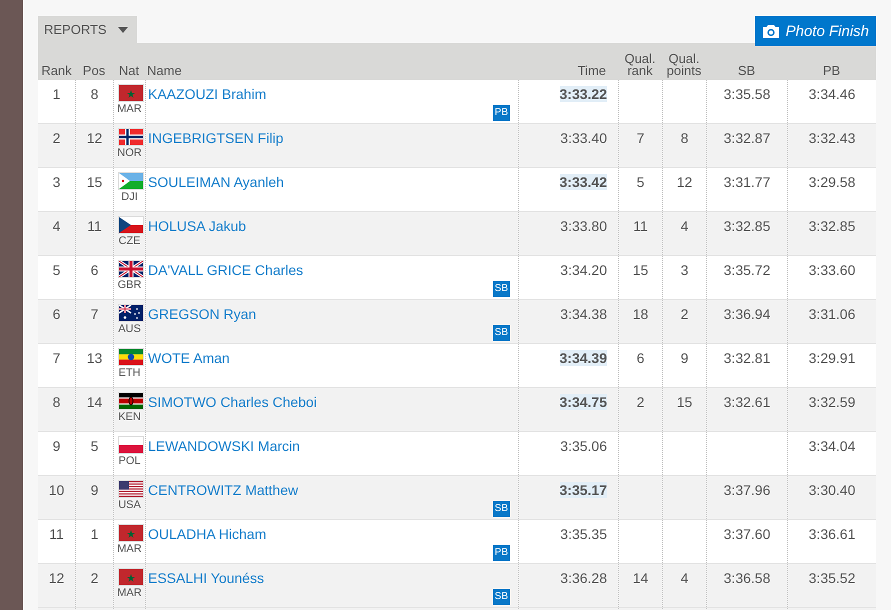 This screenshot has width=891, height=610. What do you see at coordinates (94, 138) in the screenshot?
I see `position-cell: 12` at bounding box center [94, 138].